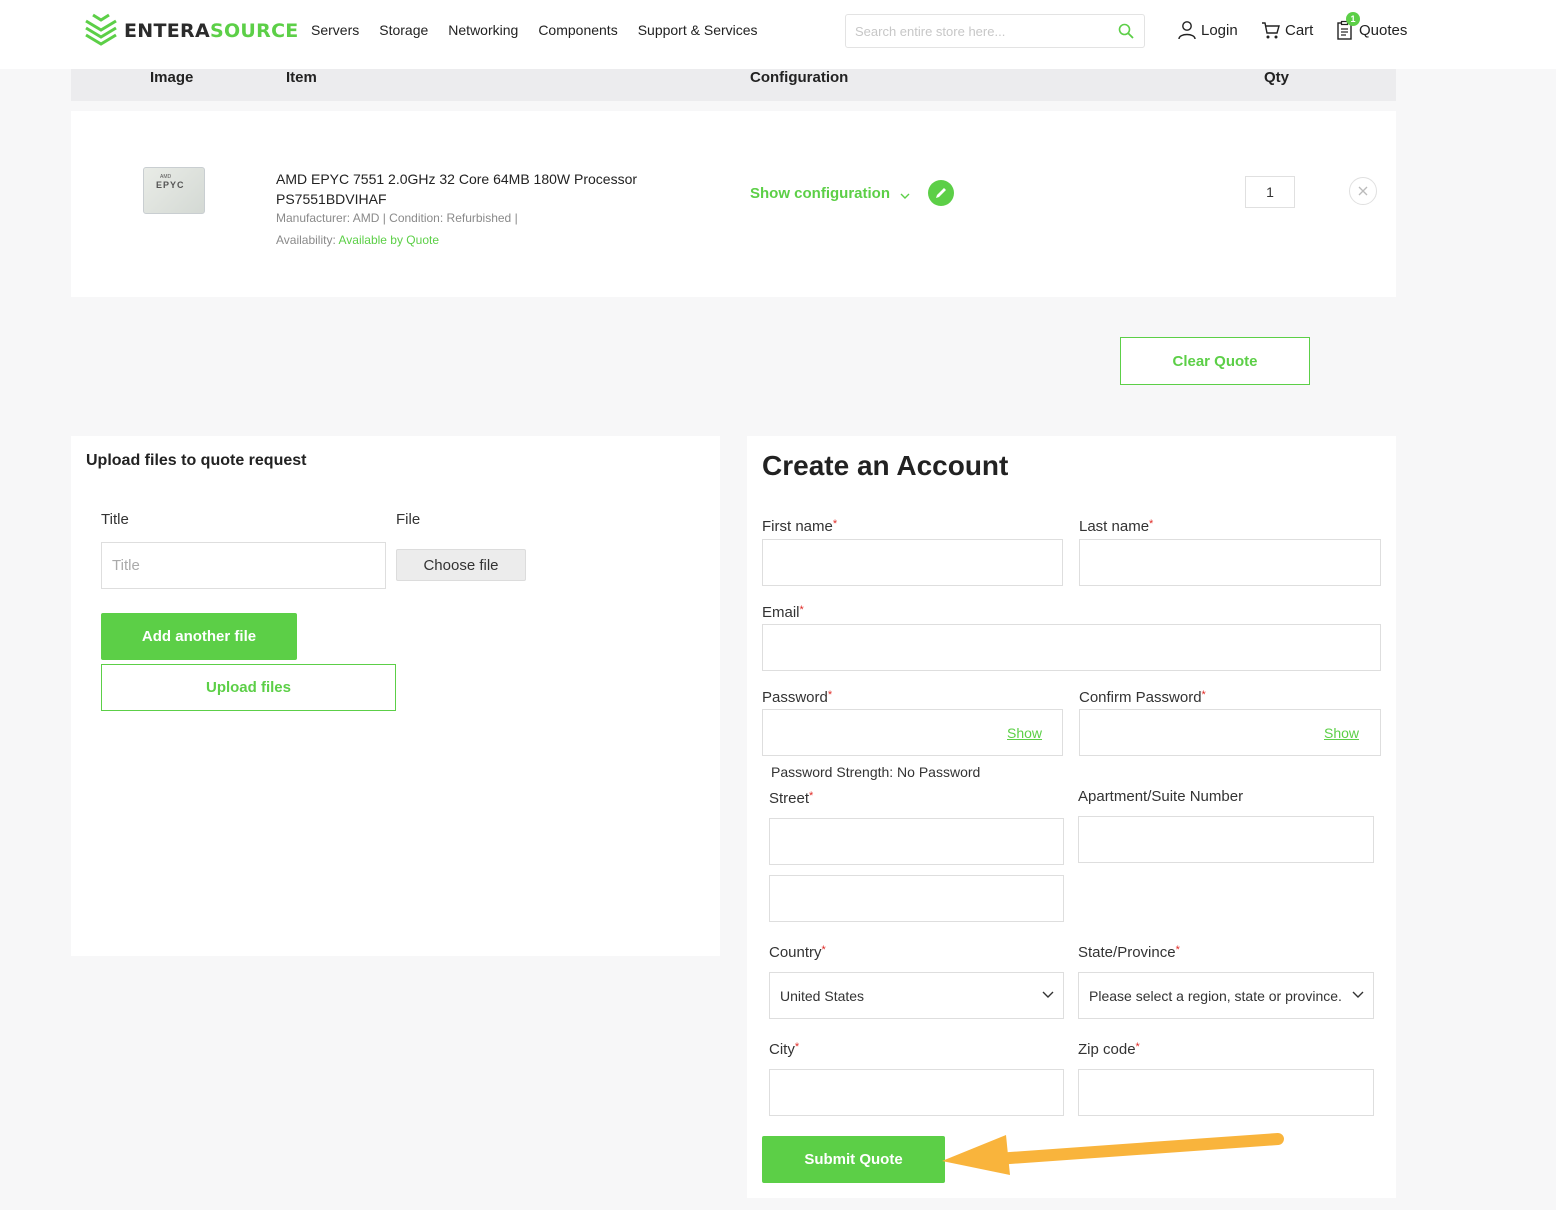 This screenshot has width=1556, height=1210. Describe the element at coordinates (1299, 30) in the screenshot. I see `cart-label: Cart` at that location.